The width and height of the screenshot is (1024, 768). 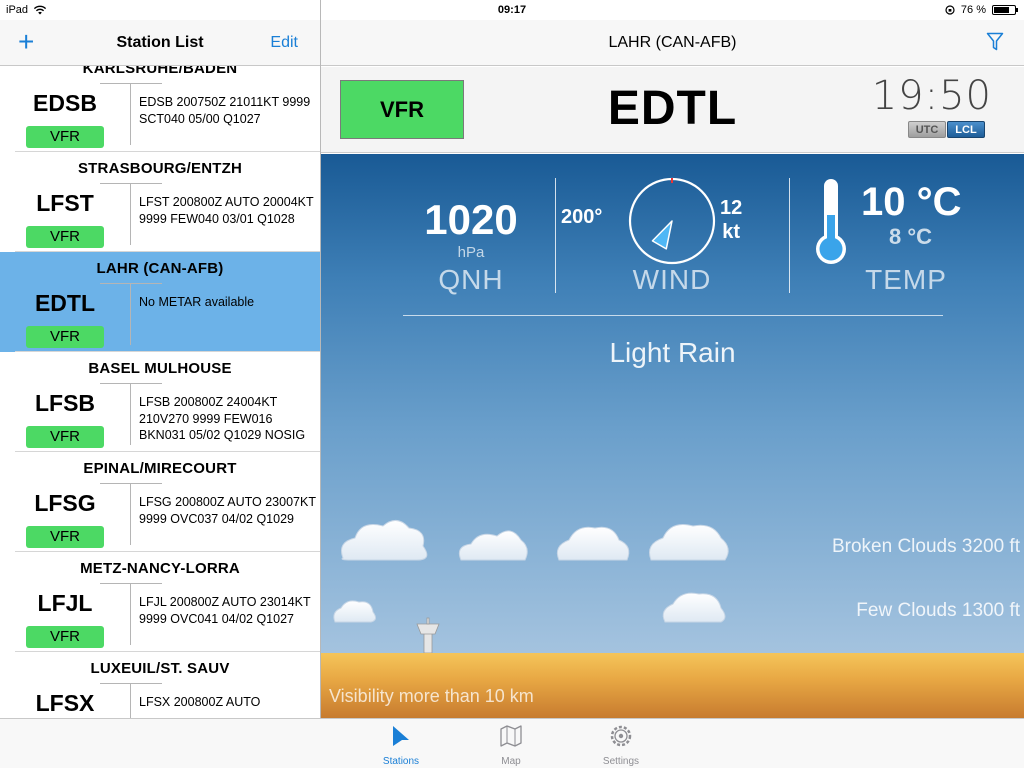 I want to click on battery-icon, so click(x=1005, y=10).